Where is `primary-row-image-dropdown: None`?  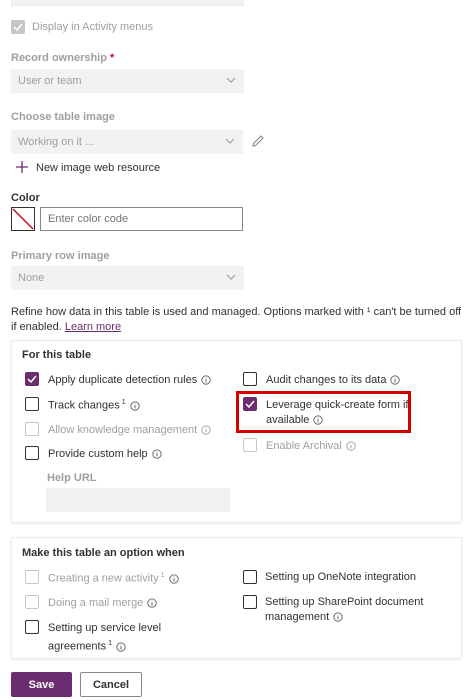
primary-row-image-dropdown: None is located at coordinates (127, 278).